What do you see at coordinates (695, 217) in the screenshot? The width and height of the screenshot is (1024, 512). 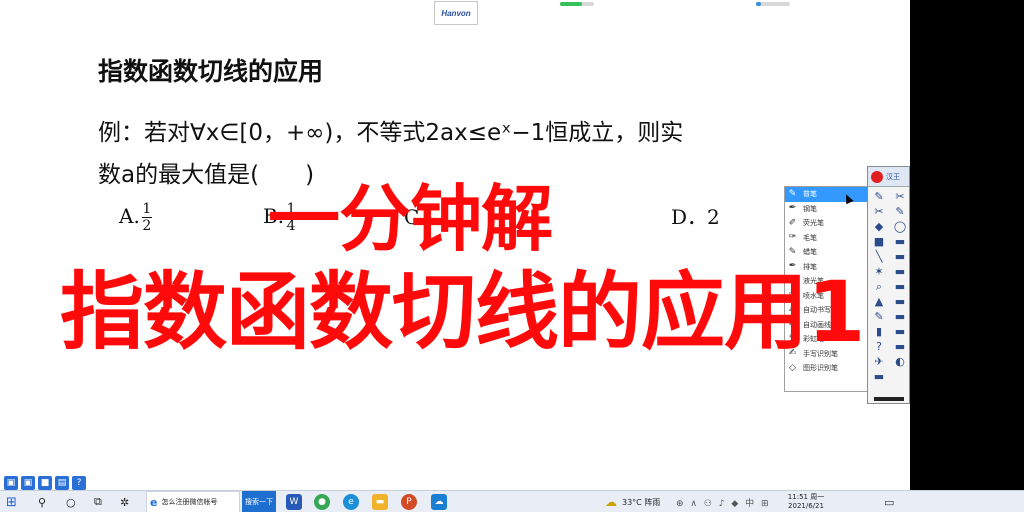 I see `option-d: D．2` at bounding box center [695, 217].